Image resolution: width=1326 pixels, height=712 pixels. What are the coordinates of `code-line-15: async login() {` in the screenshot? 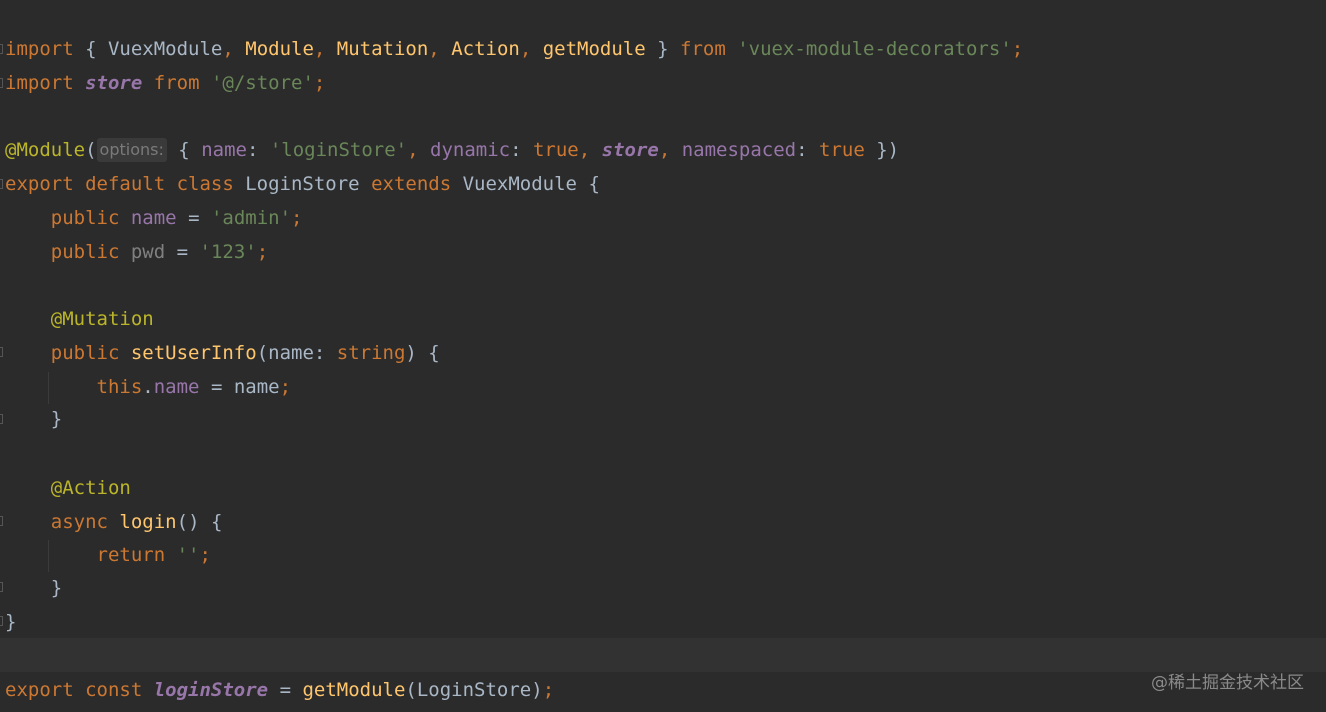 It's located at (114, 522).